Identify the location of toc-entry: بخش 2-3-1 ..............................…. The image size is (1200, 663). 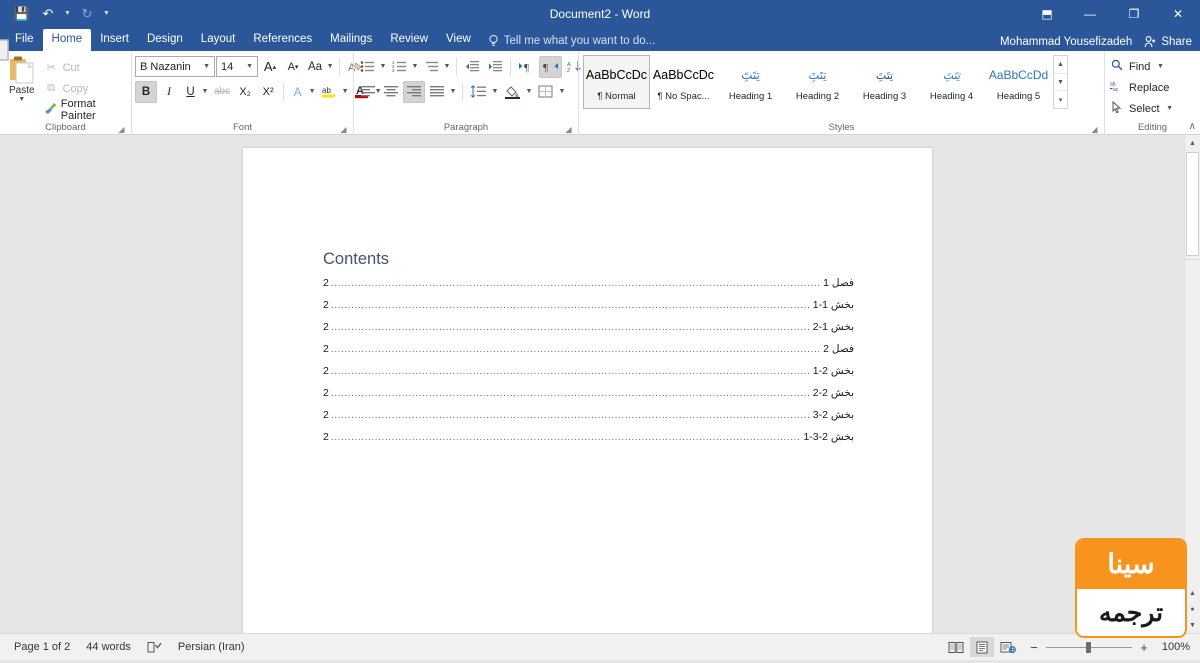
(588, 442).